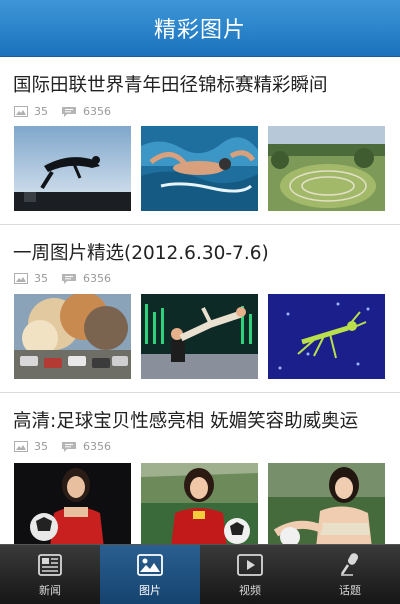 The image size is (400, 604). What do you see at coordinates (72, 336) in the screenshot?
I see `smoke-cloud-cars-photo` at bounding box center [72, 336].